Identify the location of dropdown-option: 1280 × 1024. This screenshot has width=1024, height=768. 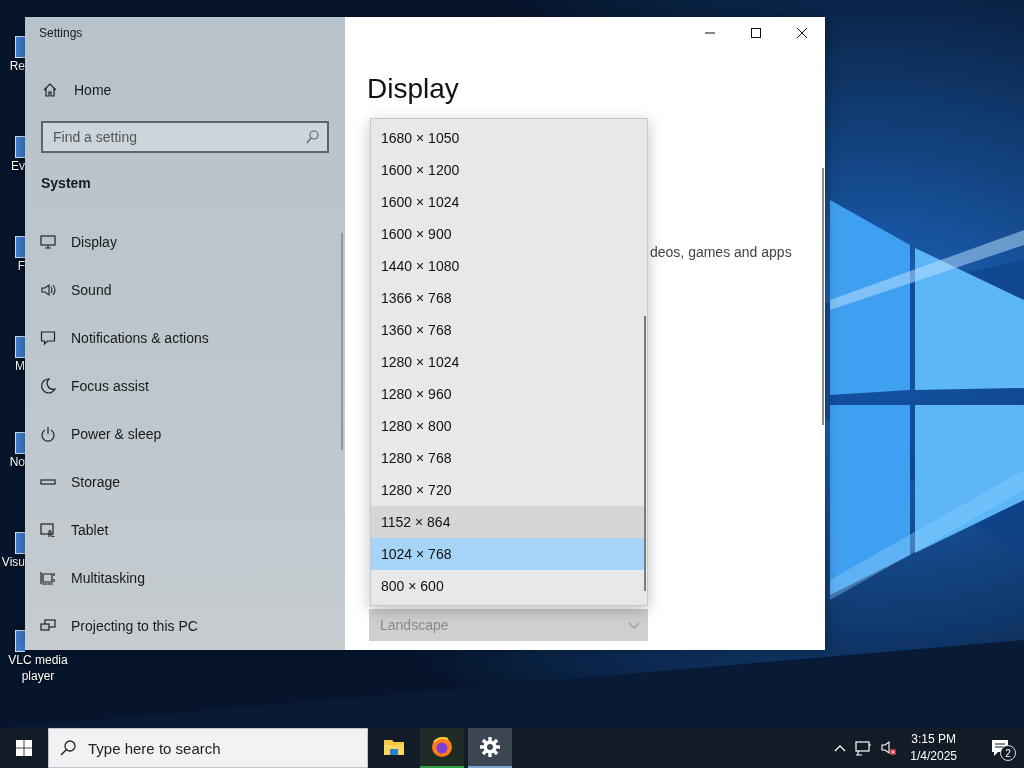
(507, 362).